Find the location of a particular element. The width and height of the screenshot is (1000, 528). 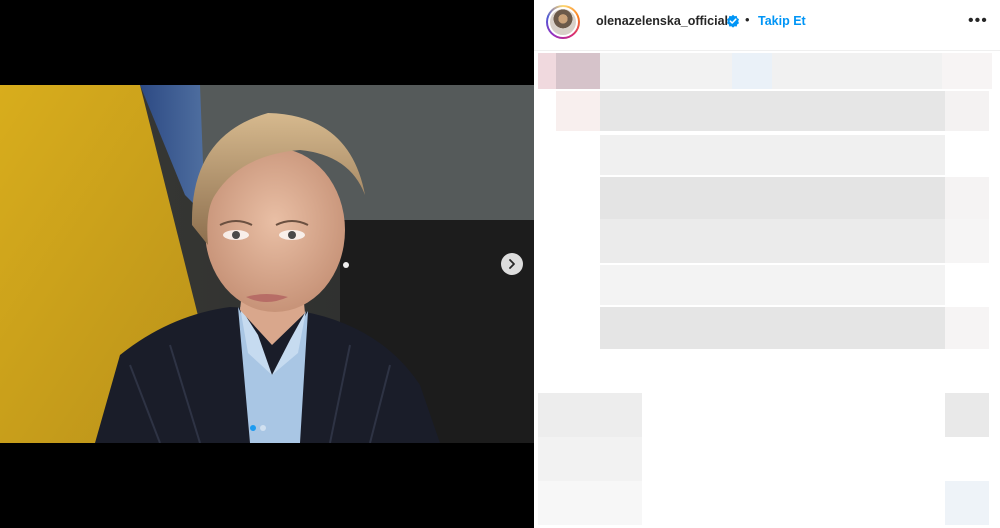

avatar-image is located at coordinates (563, 22).